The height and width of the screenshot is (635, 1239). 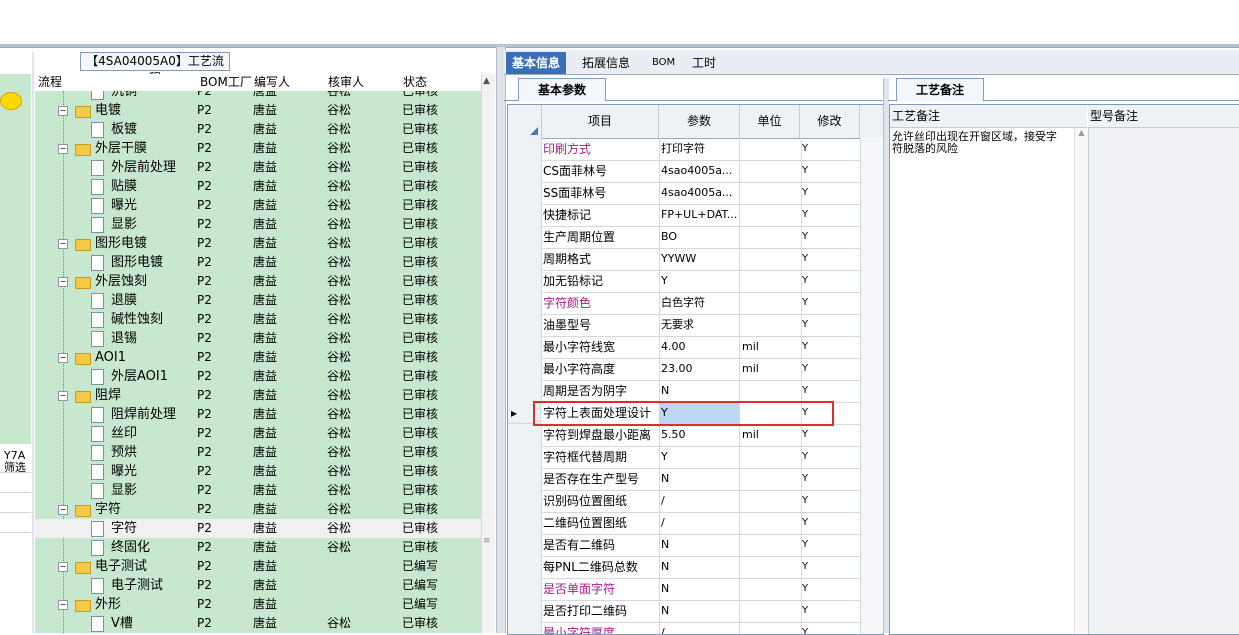 What do you see at coordinates (258, 414) in the screenshot?
I see `tree-step-row: 阻焊前处理 P2 唐益 谷松 已审核` at bounding box center [258, 414].